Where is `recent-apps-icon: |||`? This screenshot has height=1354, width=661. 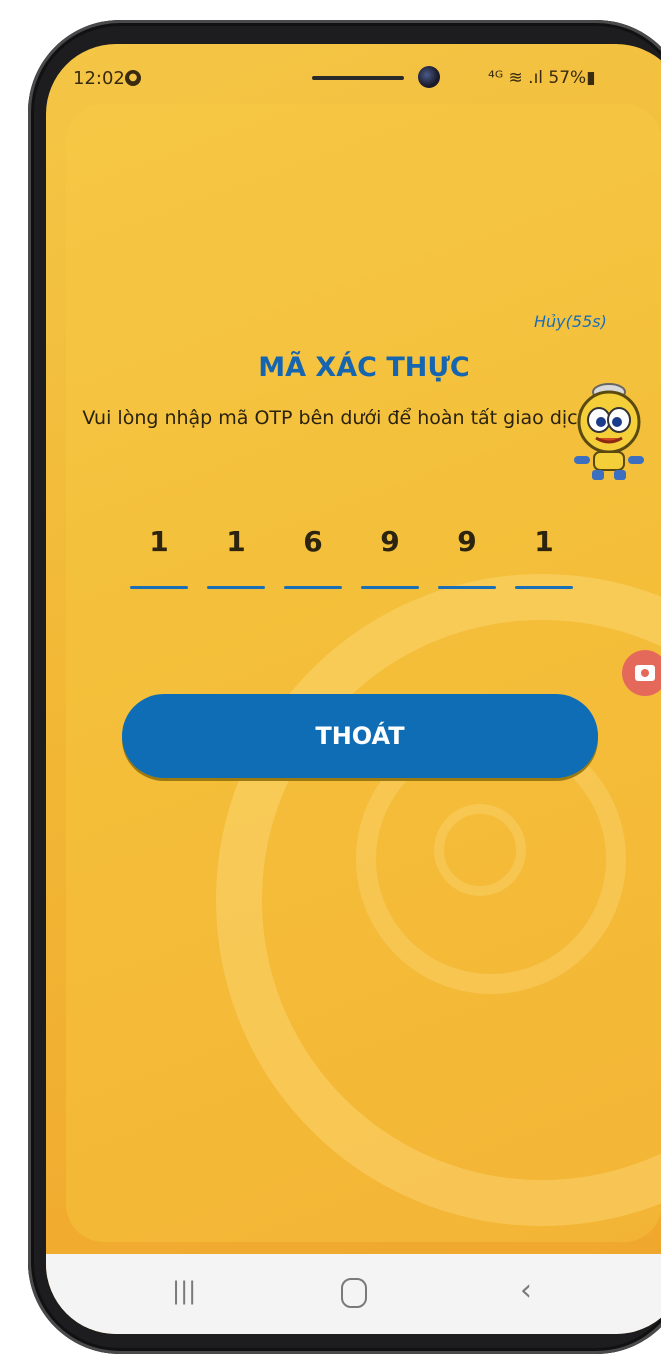
recent-apps-icon: ||| is located at coordinates (184, 1291).